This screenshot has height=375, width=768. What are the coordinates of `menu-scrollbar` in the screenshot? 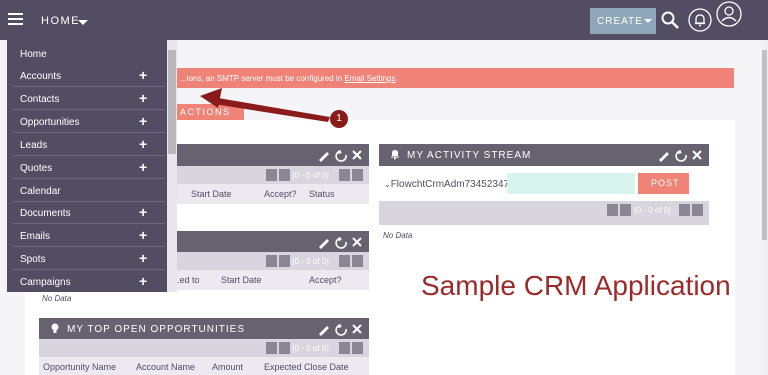 It's located at (172, 166).